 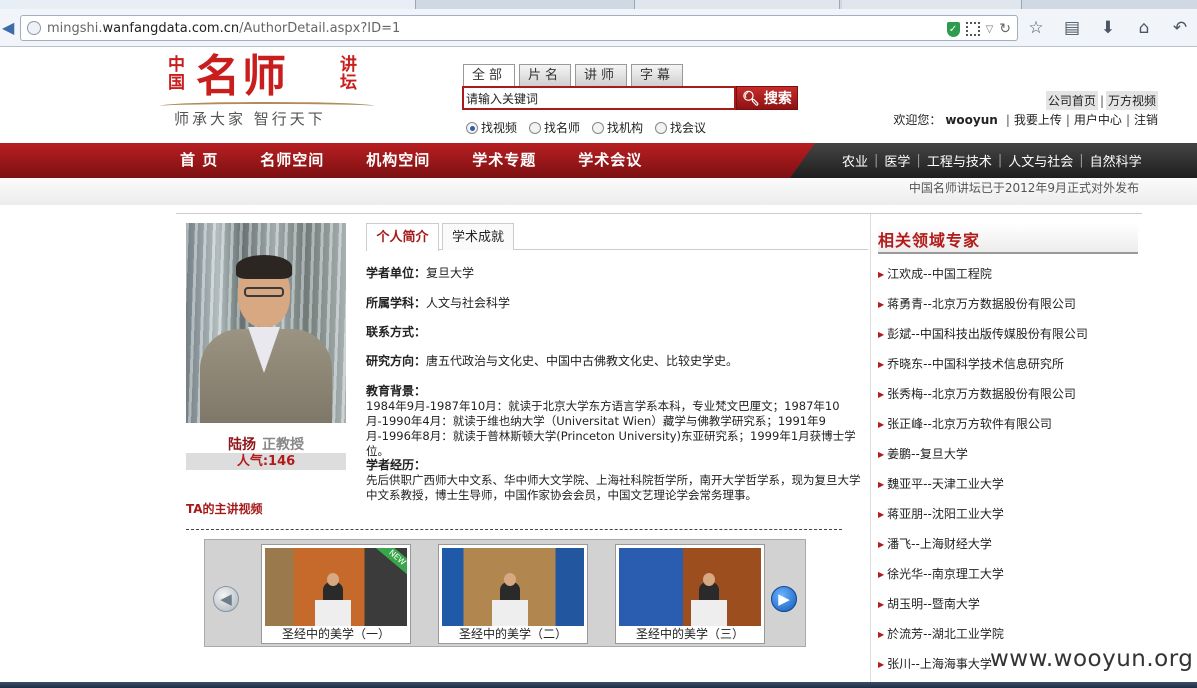 What do you see at coordinates (1028, 517) in the screenshot?
I see `list-item: ▶ 蒋亚朋--沈阳工业大学` at bounding box center [1028, 517].